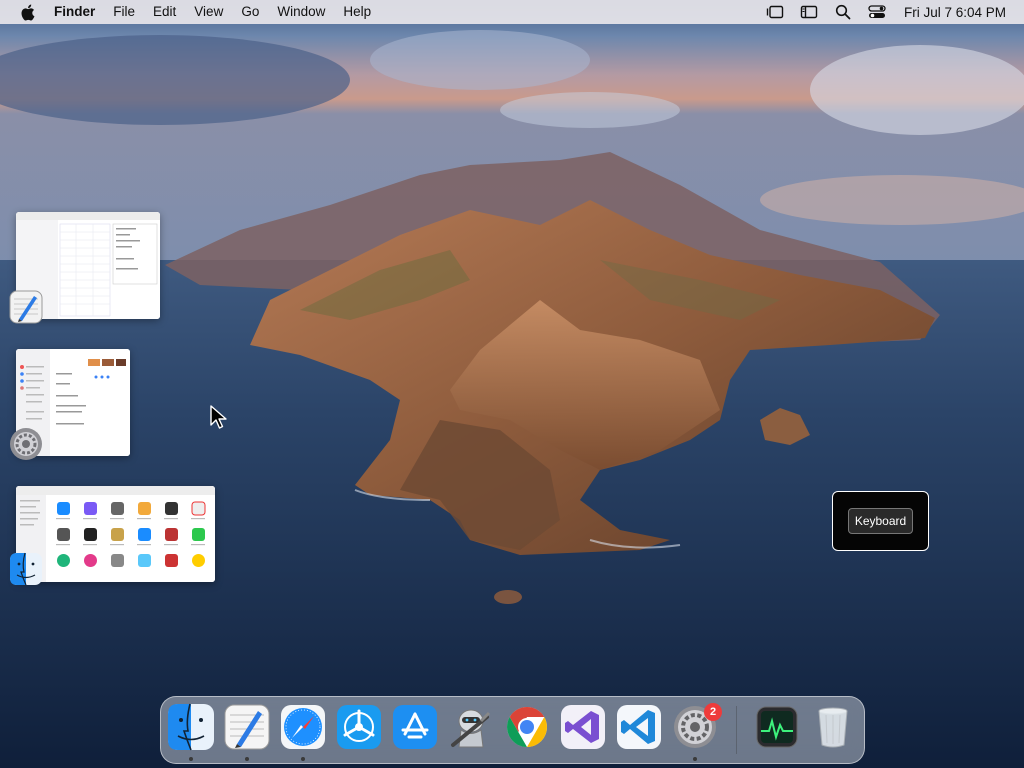 The height and width of the screenshot is (768, 1024). What do you see at coordinates (775, 12) in the screenshot?
I see `stage-manager-icon` at bounding box center [775, 12].